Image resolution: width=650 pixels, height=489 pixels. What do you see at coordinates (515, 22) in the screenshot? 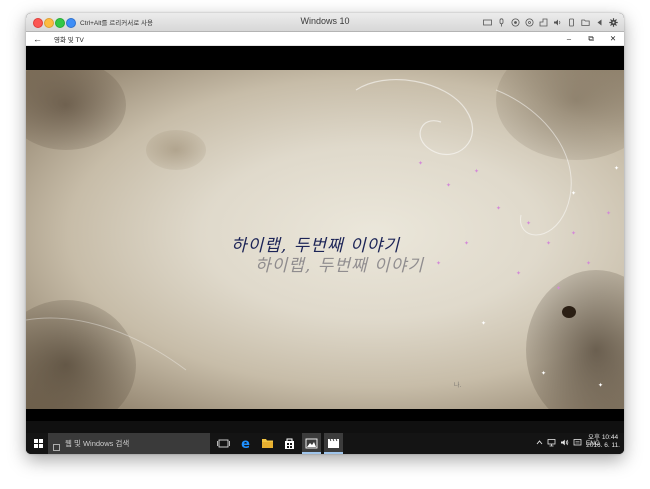
I see `record-icon` at bounding box center [515, 22].